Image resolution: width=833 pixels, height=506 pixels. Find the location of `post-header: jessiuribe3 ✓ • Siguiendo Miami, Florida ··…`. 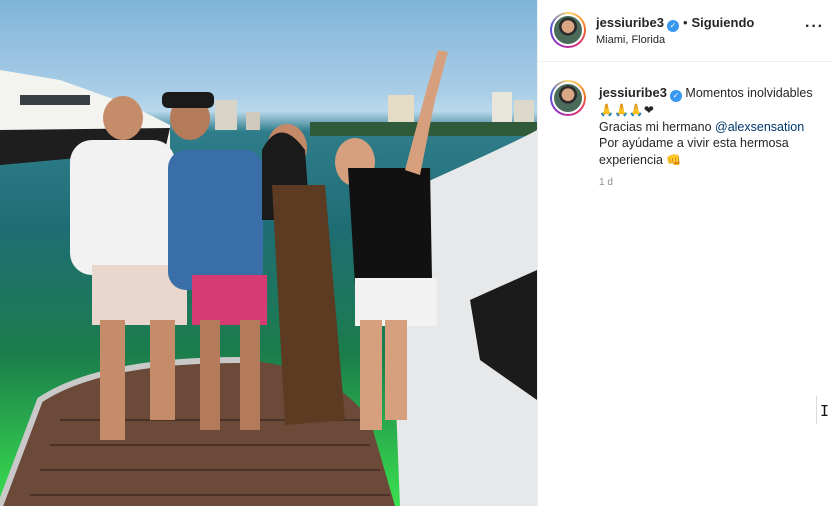

post-header: jessiuribe3 ✓ • Siguiendo Miami, Florida ··… is located at coordinates (685, 31).